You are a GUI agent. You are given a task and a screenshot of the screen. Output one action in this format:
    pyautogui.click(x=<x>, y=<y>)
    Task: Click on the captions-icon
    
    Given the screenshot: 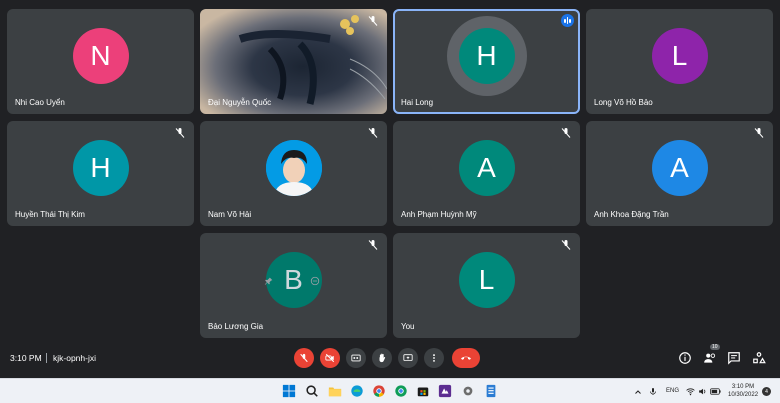 What is the action you would take?
    pyautogui.click(x=356, y=358)
    